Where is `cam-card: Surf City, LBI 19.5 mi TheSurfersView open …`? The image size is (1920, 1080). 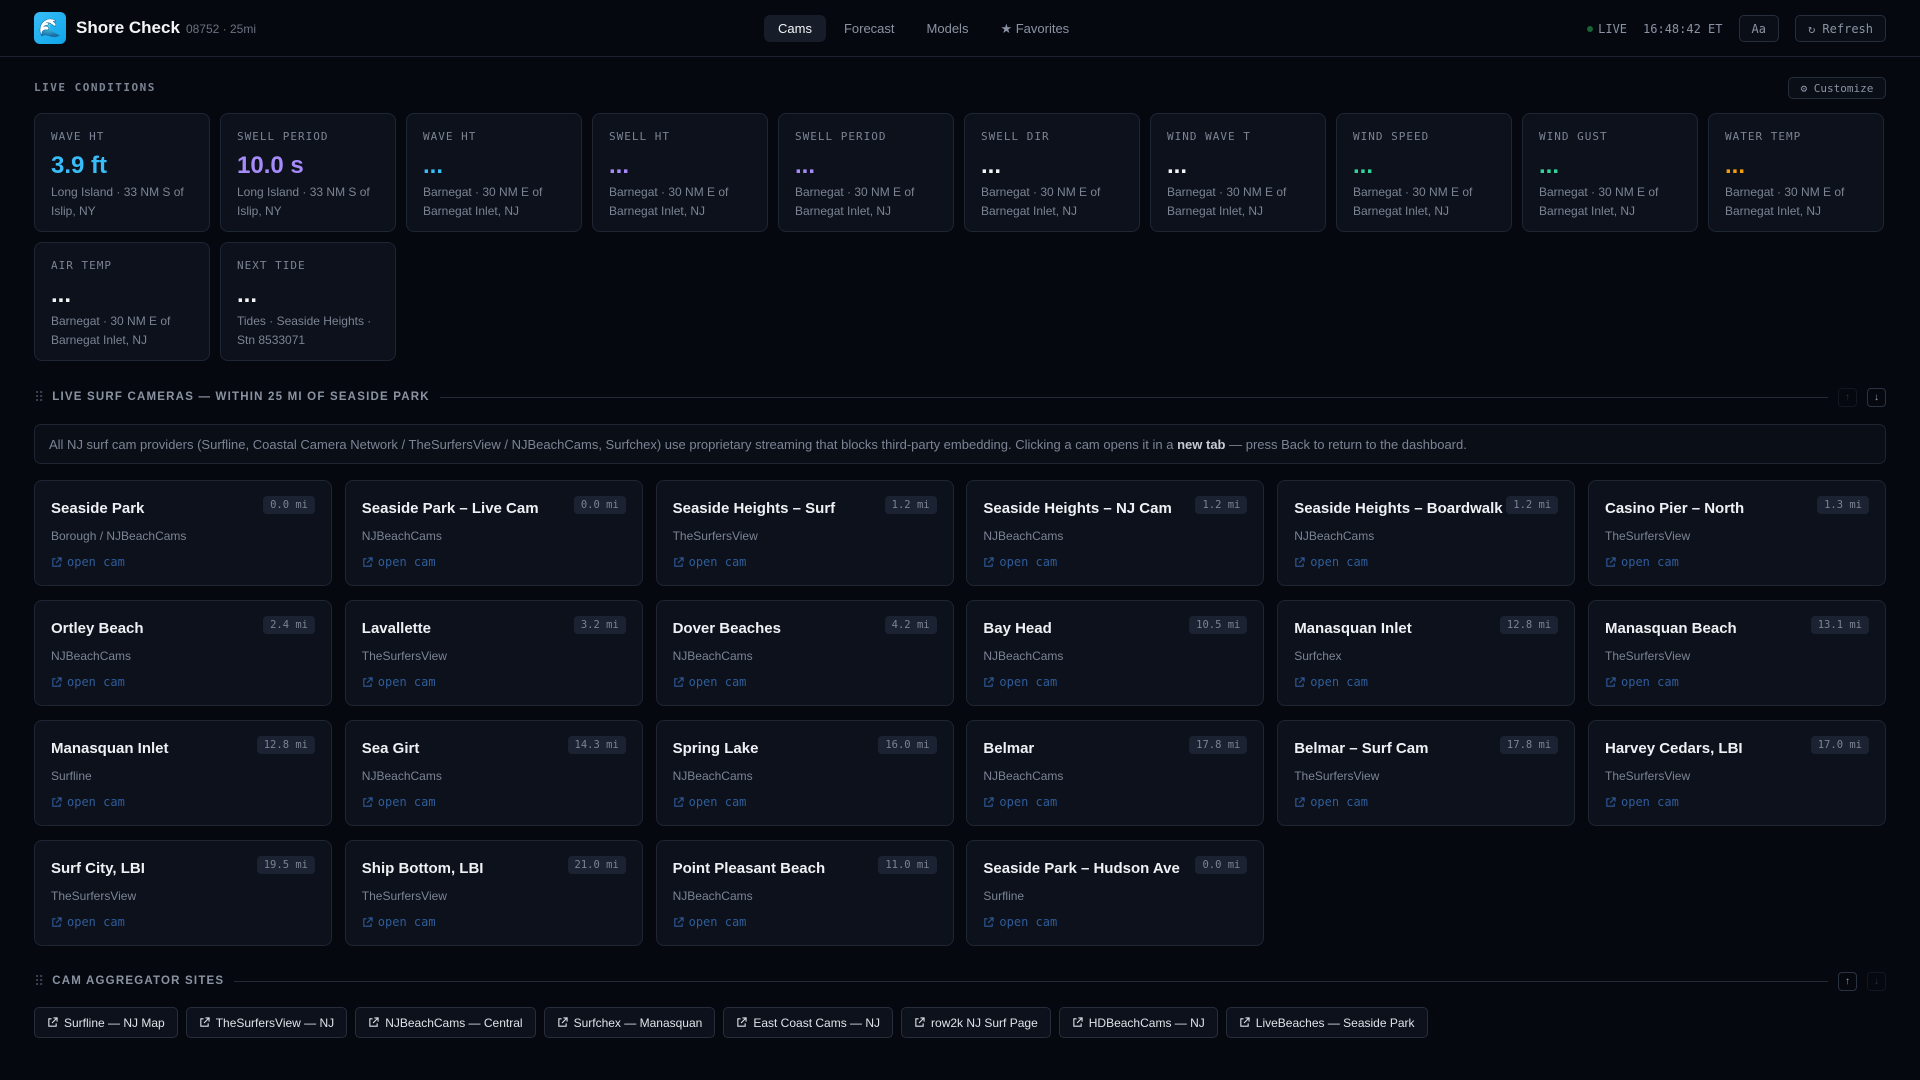 cam-card: Surf City, LBI 19.5 mi TheSurfersView open … is located at coordinates (183, 893).